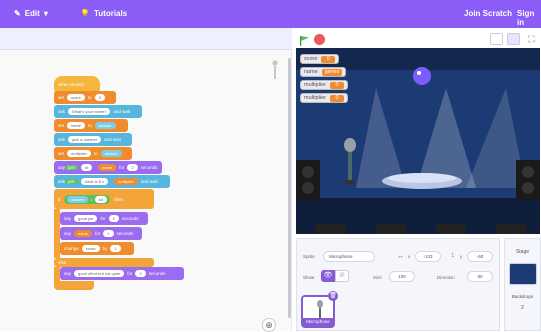 The image size is (541, 332). I want to click on green-flag-icon, so click(304, 40).